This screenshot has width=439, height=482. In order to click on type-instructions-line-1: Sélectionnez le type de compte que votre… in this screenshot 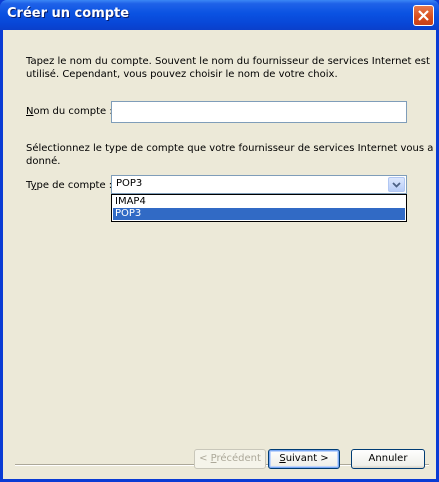, I will do `click(230, 148)`.